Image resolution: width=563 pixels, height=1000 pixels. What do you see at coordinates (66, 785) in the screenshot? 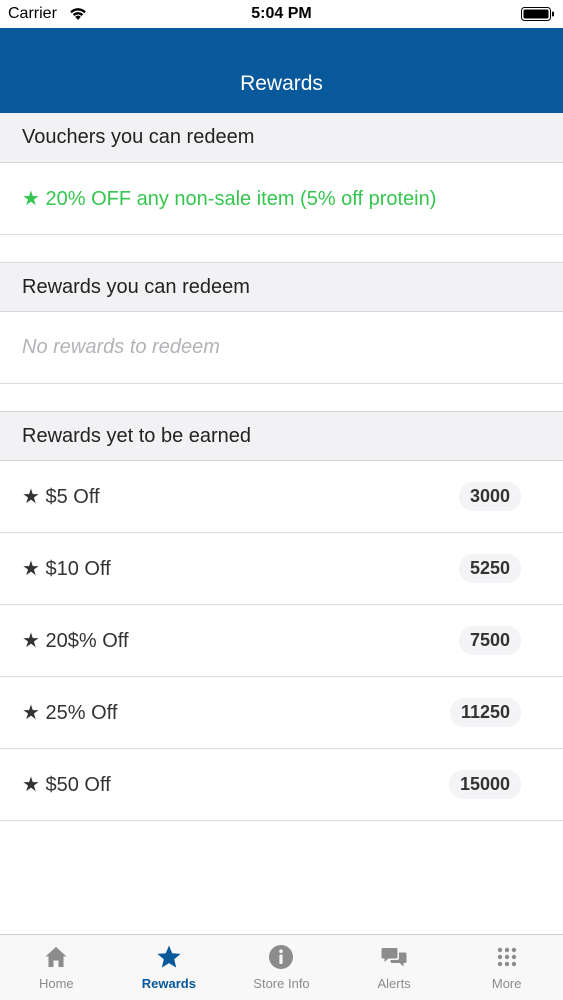
I see `reward-label: ★ $50 Off` at bounding box center [66, 785].